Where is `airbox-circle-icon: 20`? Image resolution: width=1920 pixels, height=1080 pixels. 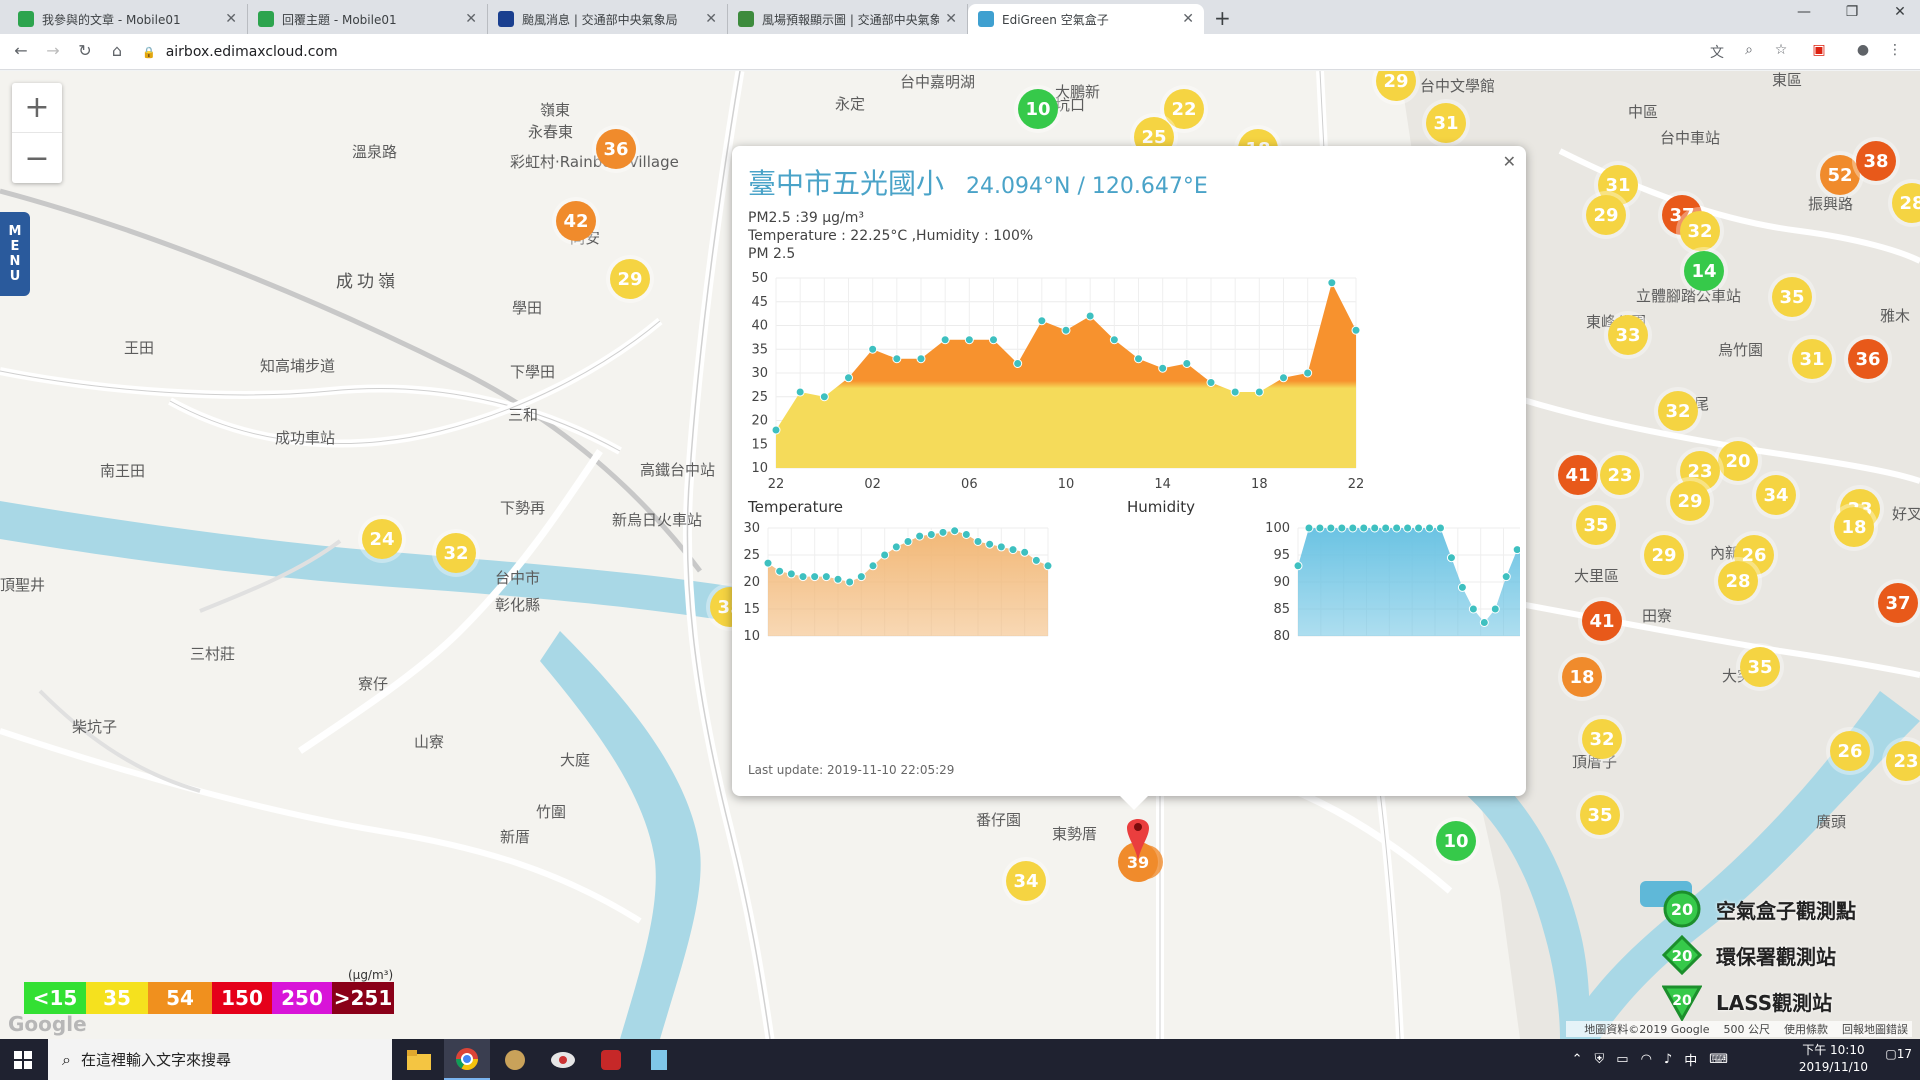 airbox-circle-icon: 20 is located at coordinates (1682, 909).